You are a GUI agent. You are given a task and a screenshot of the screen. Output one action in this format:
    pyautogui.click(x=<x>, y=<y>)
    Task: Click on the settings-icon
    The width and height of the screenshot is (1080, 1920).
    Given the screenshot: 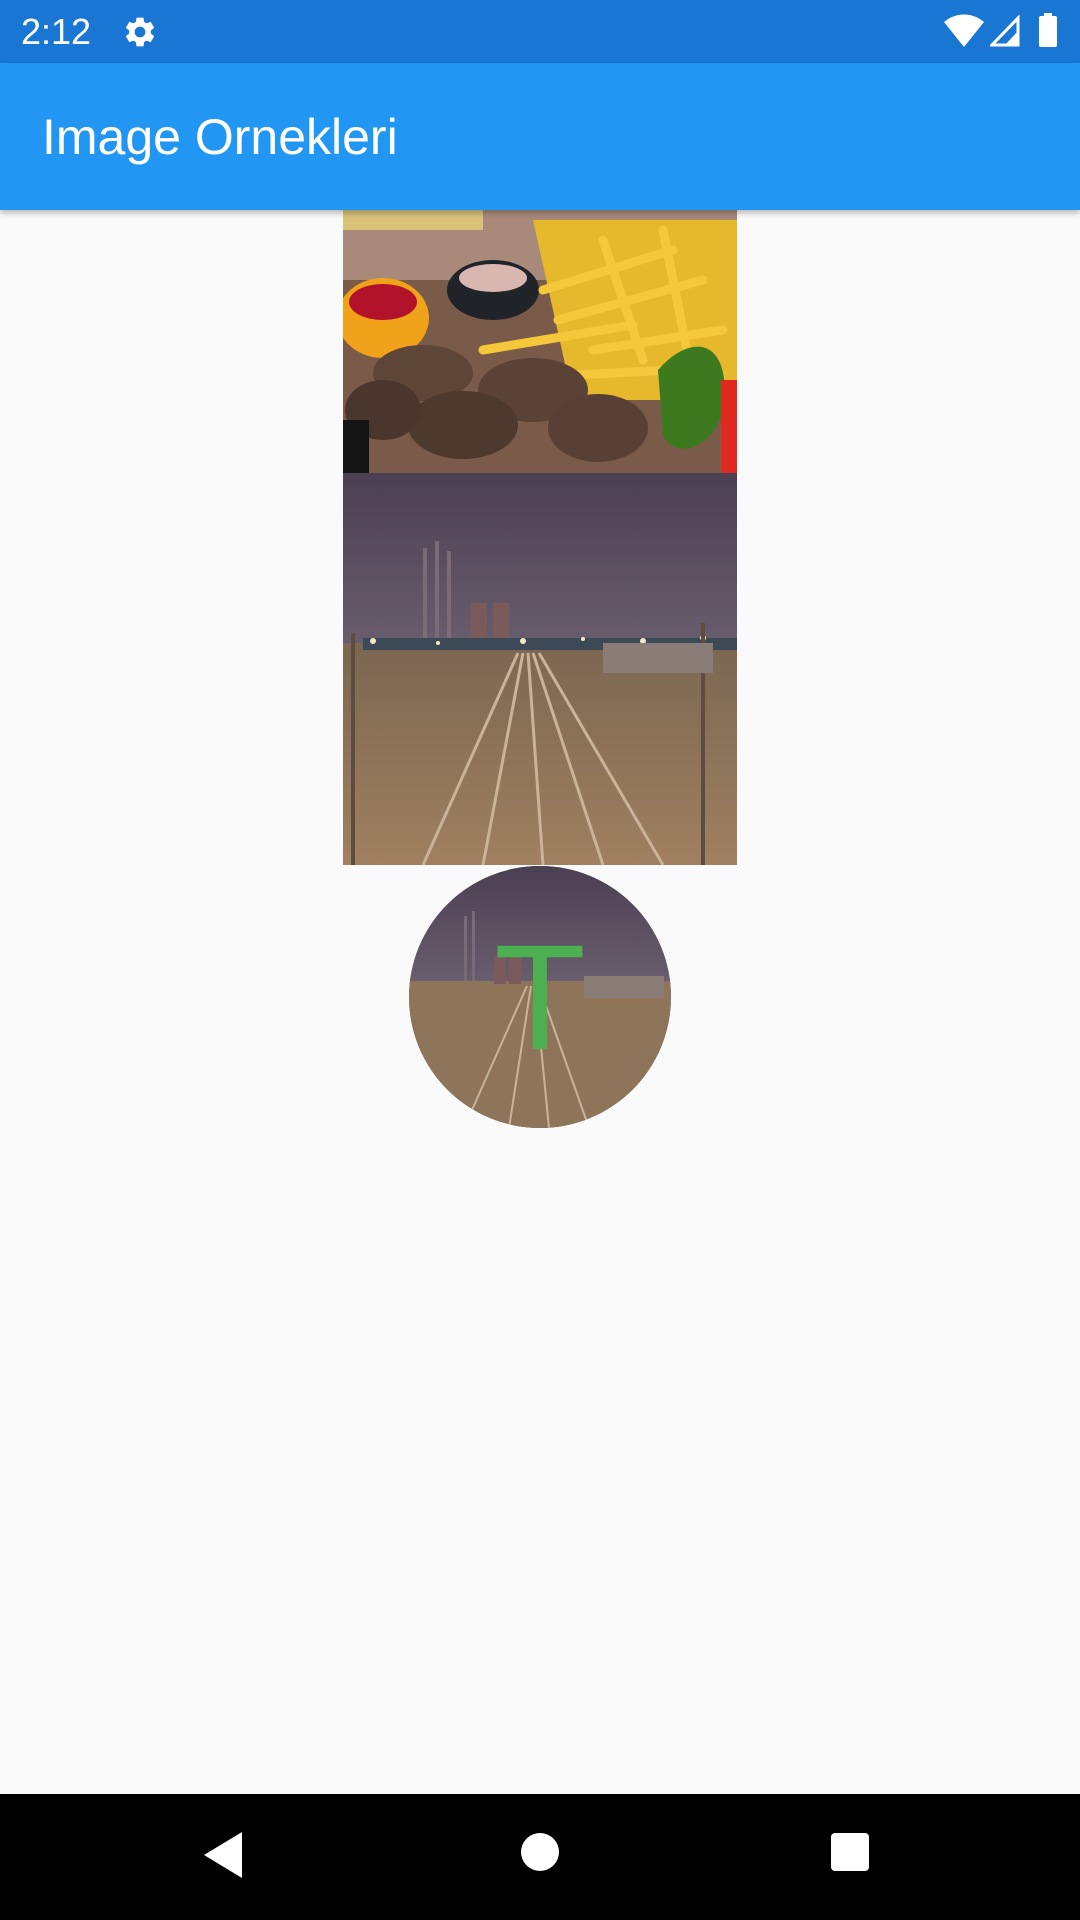 What is the action you would take?
    pyautogui.click(x=140, y=32)
    